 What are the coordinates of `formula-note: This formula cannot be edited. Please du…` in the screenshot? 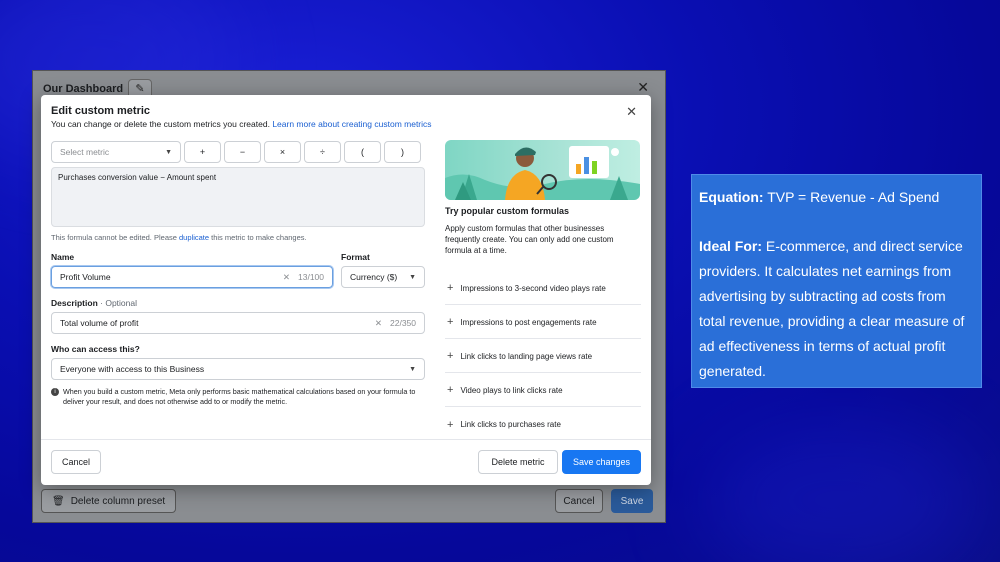 It's located at (179, 237).